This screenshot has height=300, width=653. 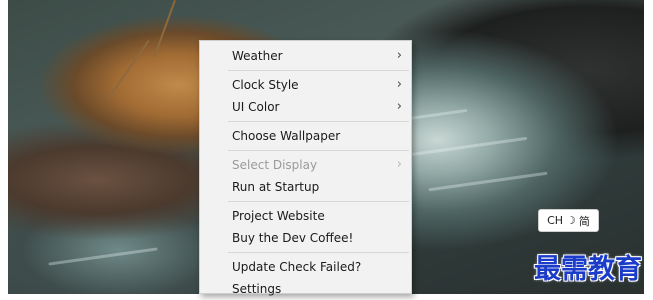 I want to click on menu-item-update-check: Update Check Failed?, so click(x=305, y=267).